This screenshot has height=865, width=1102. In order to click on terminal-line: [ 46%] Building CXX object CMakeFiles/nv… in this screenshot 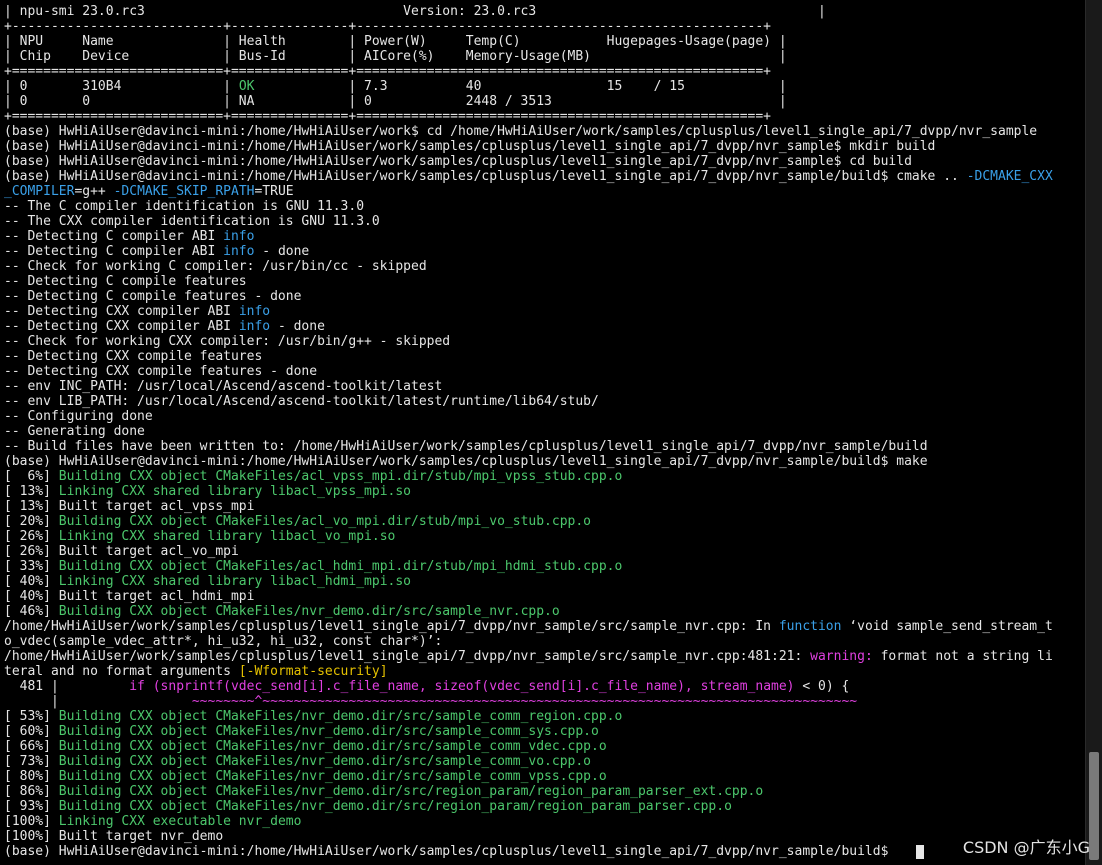, I will do `click(542, 611)`.